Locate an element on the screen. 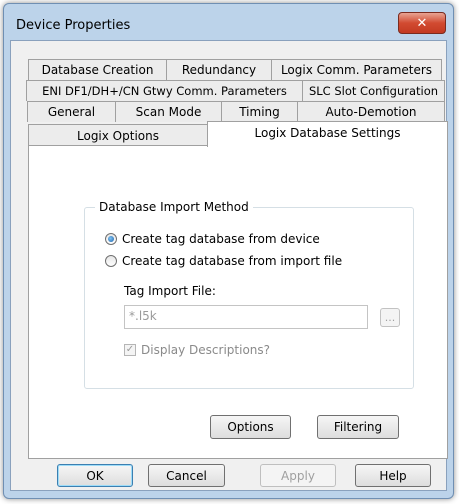 This screenshot has height=504, width=459. close-icon: ✕ is located at coordinates (422, 23).